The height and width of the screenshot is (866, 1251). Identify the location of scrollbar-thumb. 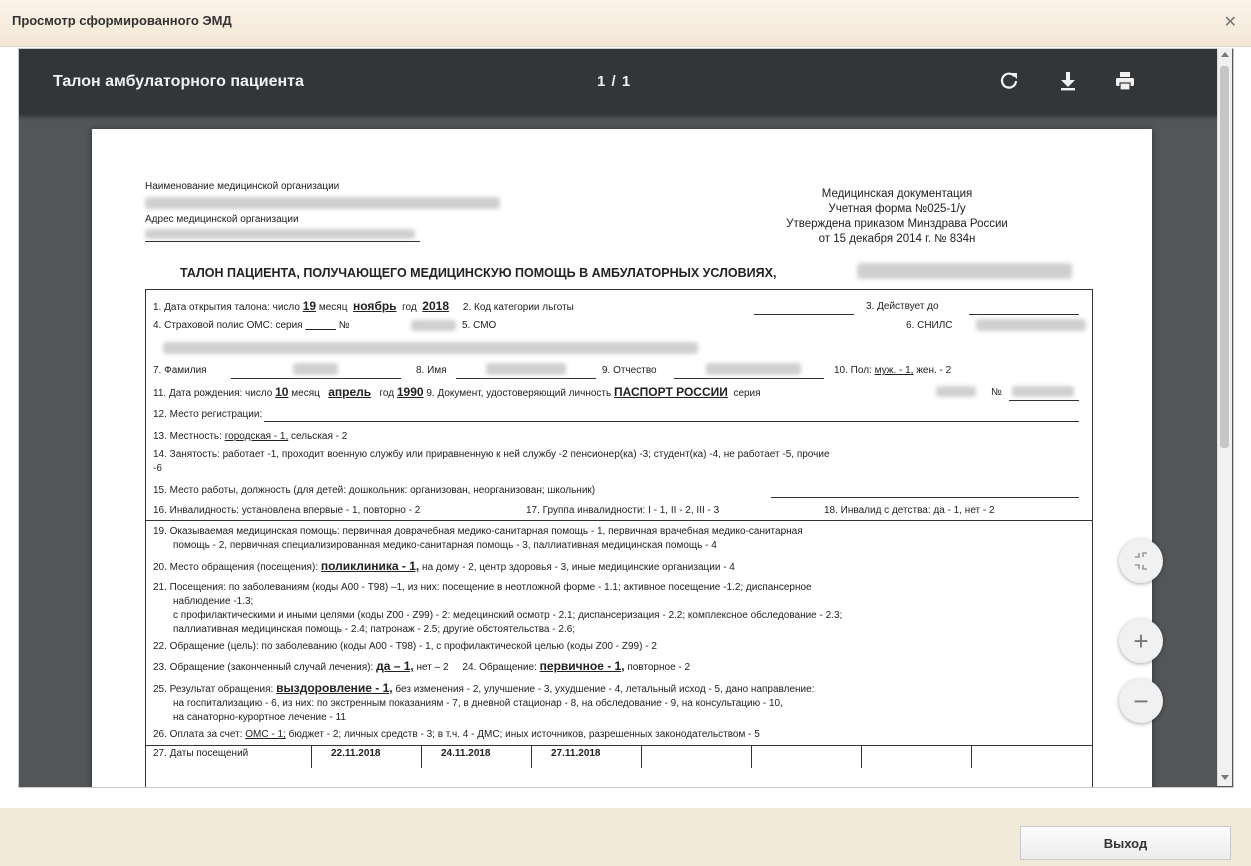
(1224, 257).